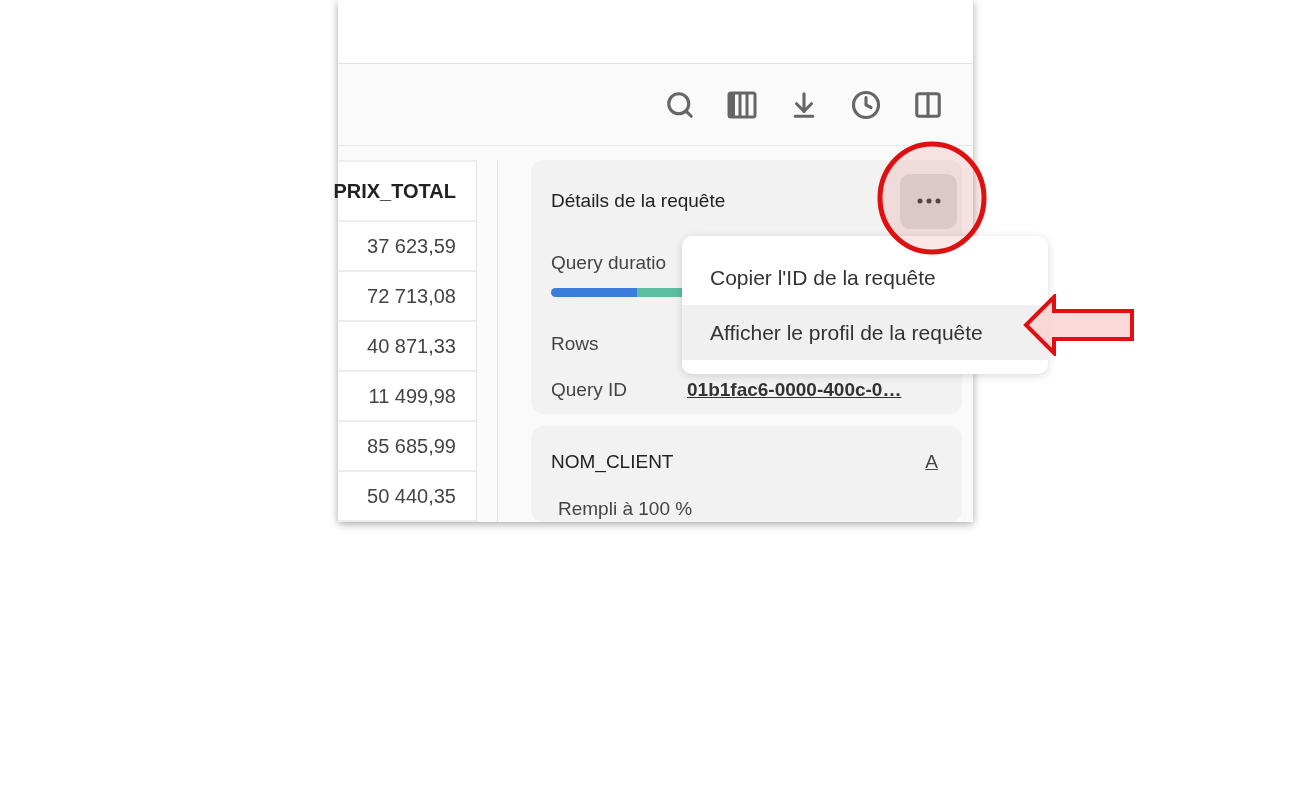  What do you see at coordinates (407, 297) in the screenshot?
I see `table-cell: 72 713,08` at bounding box center [407, 297].